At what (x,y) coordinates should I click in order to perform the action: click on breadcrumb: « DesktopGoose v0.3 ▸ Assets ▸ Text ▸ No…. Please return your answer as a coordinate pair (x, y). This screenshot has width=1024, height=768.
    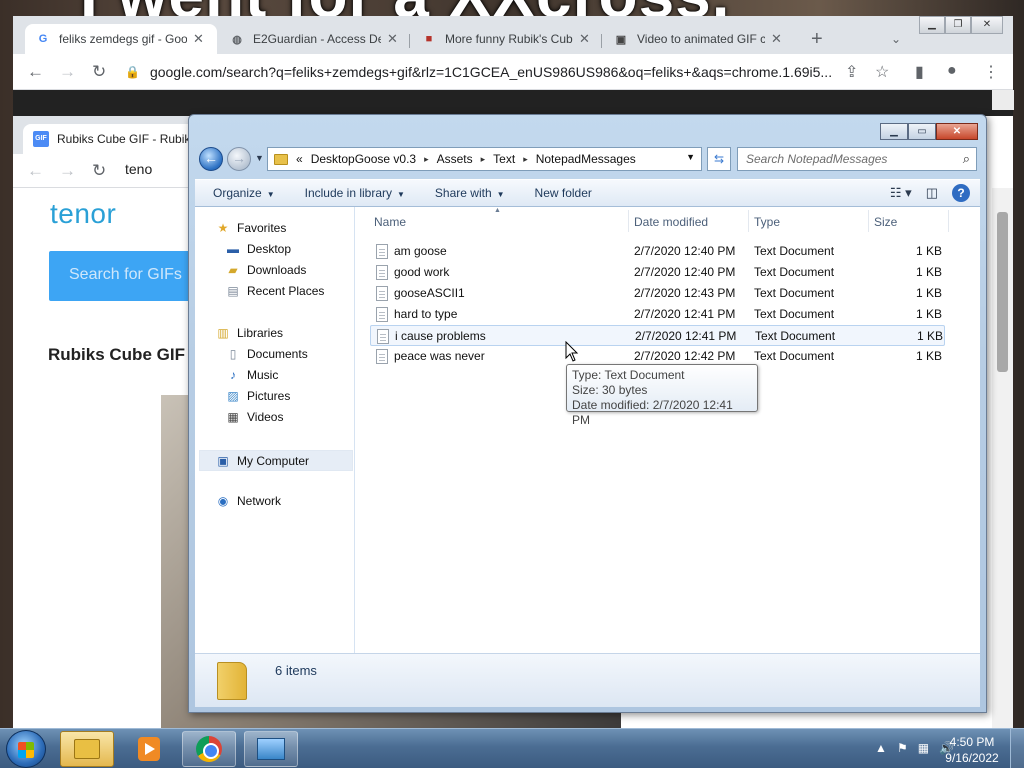
    Looking at the image, I should click on (484, 159).